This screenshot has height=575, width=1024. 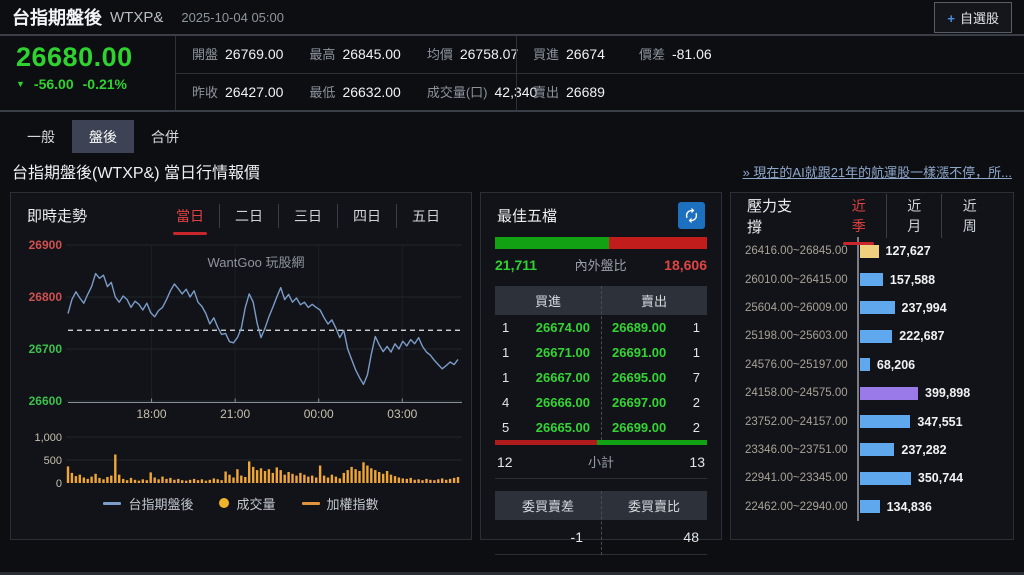 I want to click on pressure-value: 68,206, so click(x=896, y=364).